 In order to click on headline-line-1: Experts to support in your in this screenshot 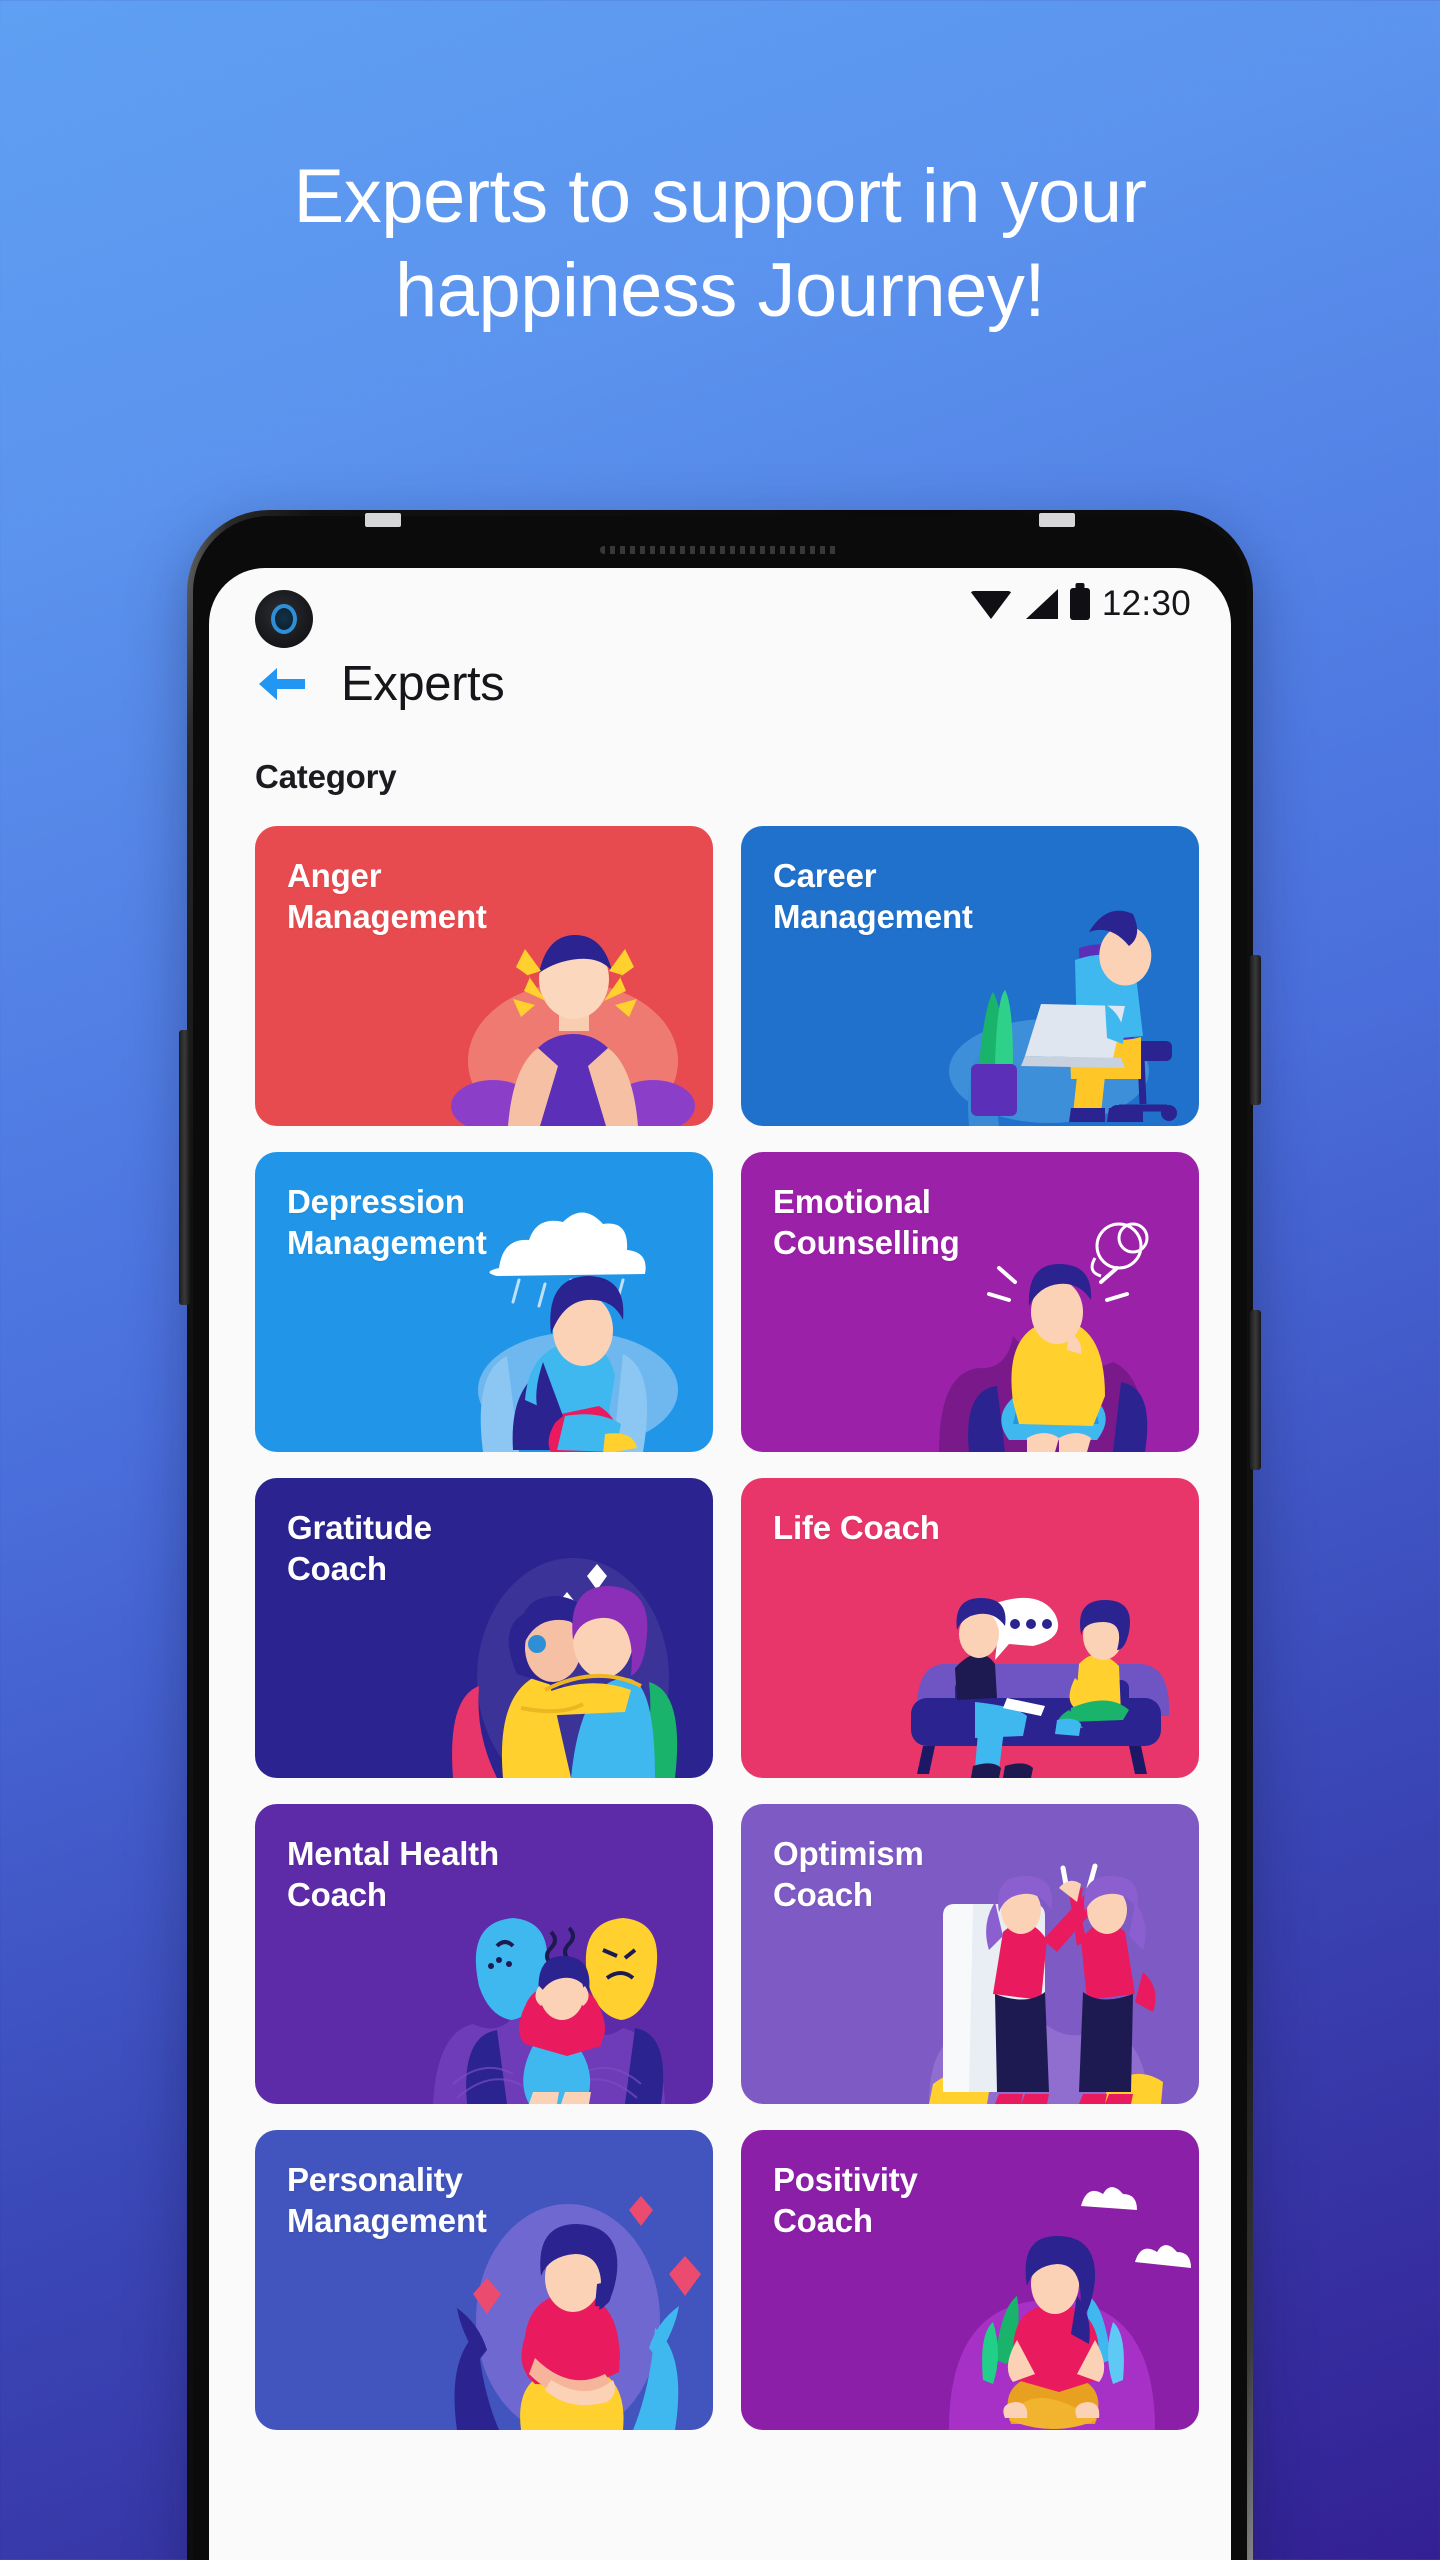, I will do `click(720, 196)`.